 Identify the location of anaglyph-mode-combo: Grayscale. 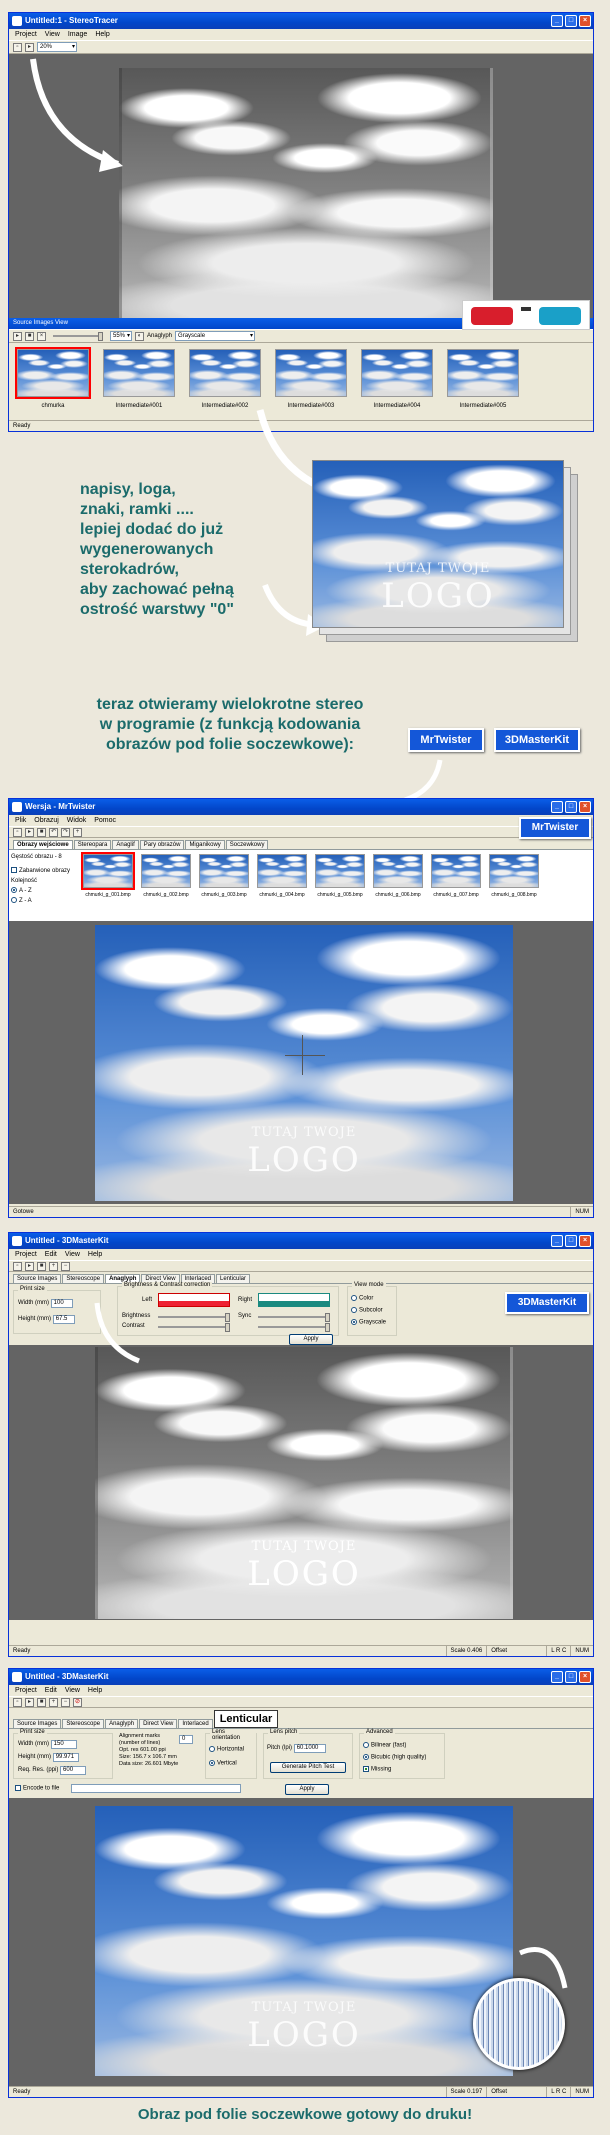
(215, 336).